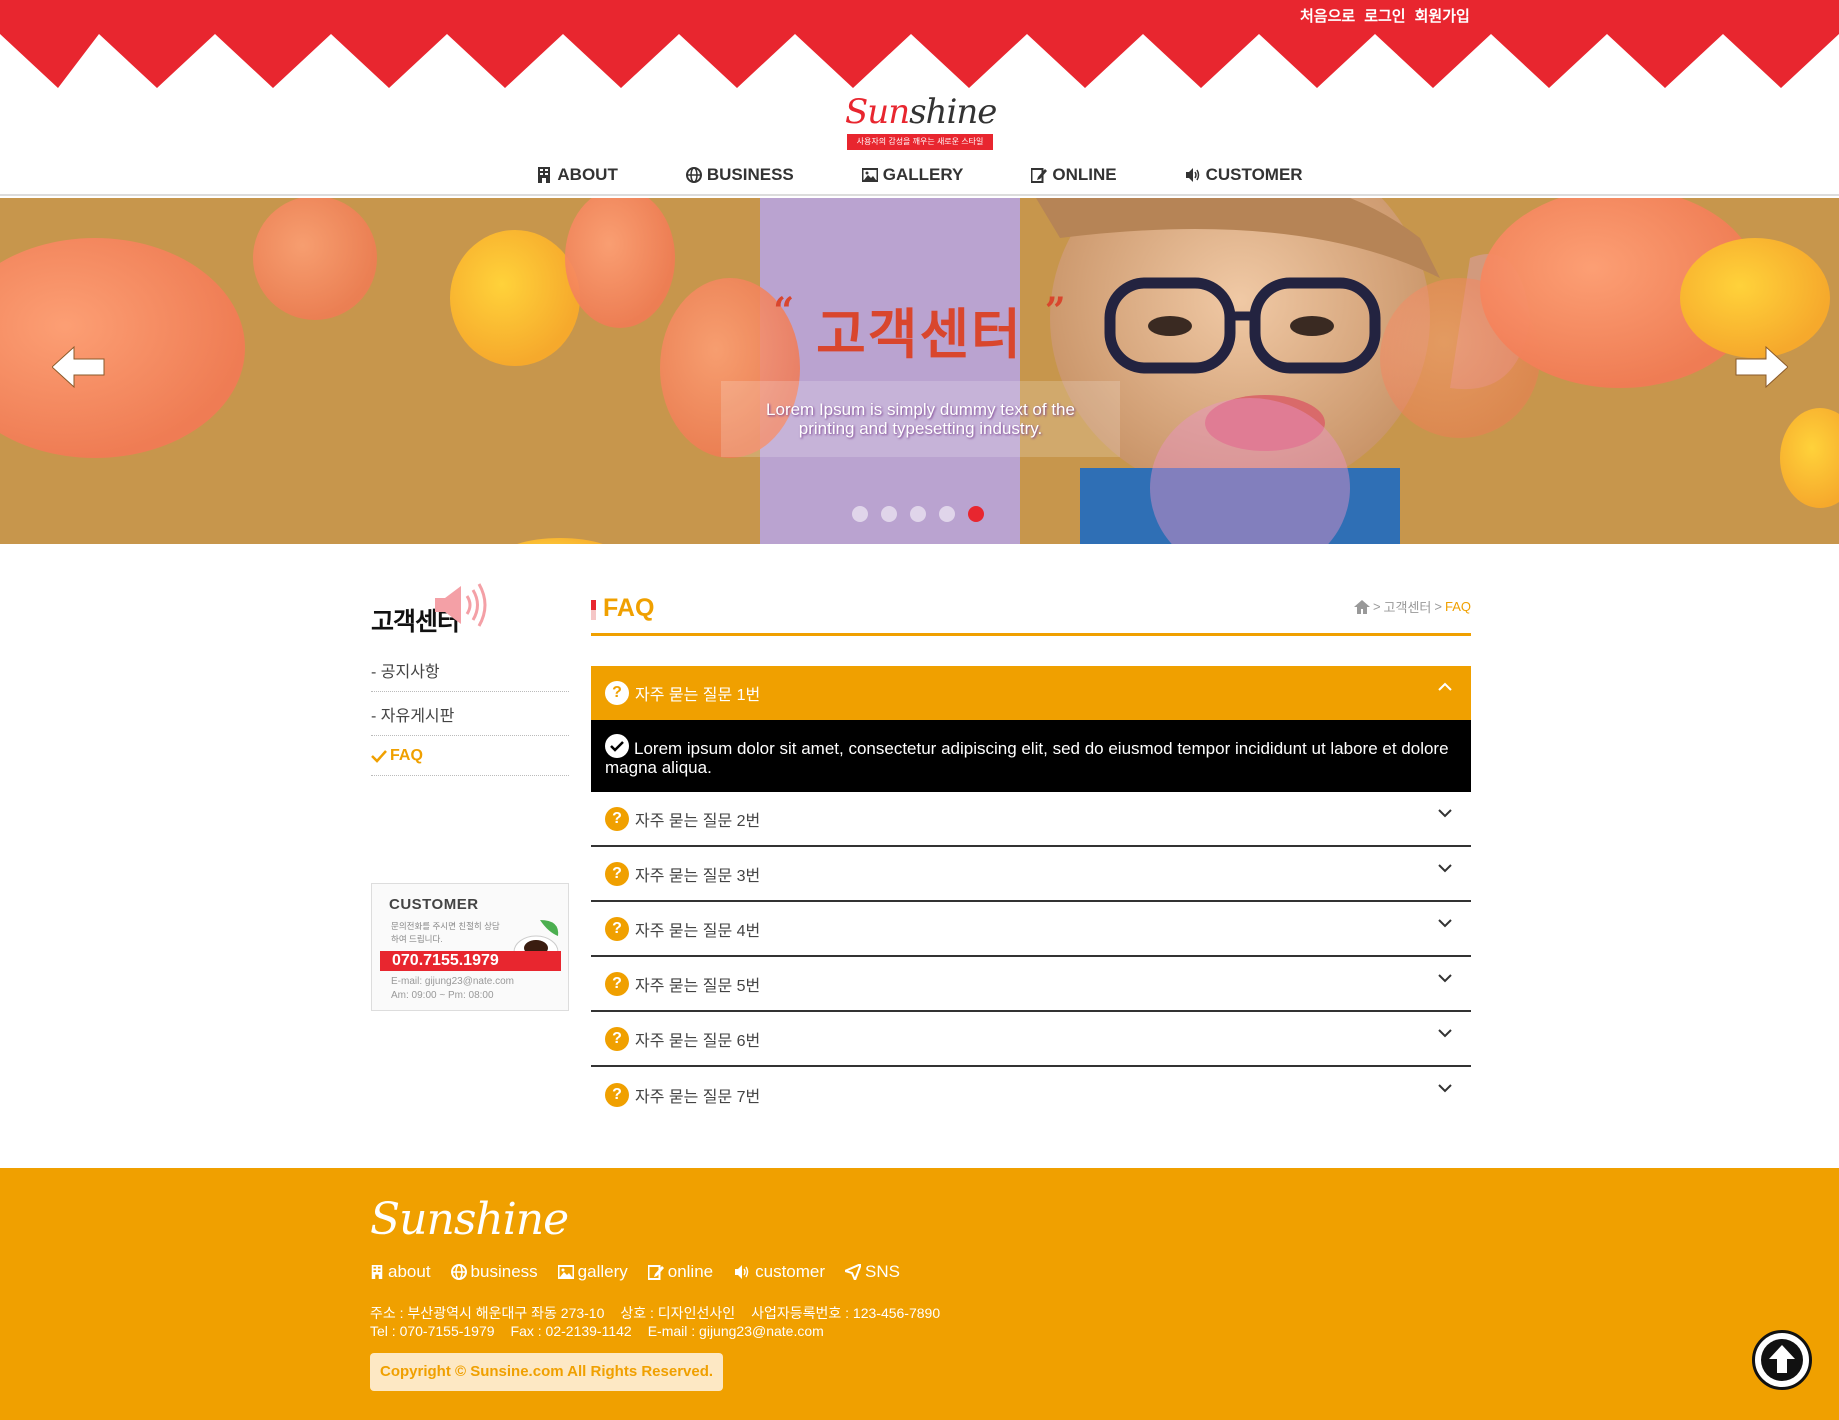 This screenshot has height=1420, width=1839. I want to click on breadcrumb-current: FAQ, so click(1457, 606).